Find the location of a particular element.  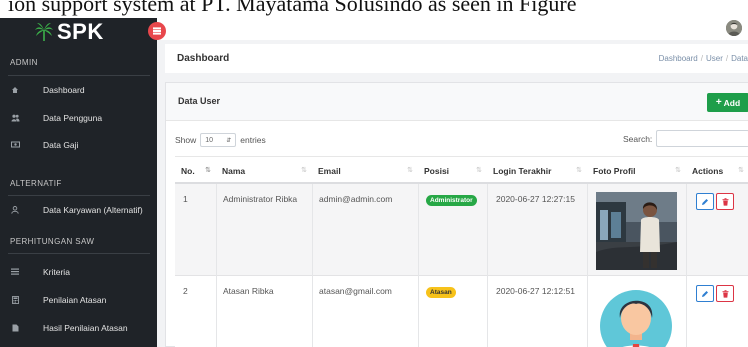

search-label: Search: is located at coordinates (638, 139).